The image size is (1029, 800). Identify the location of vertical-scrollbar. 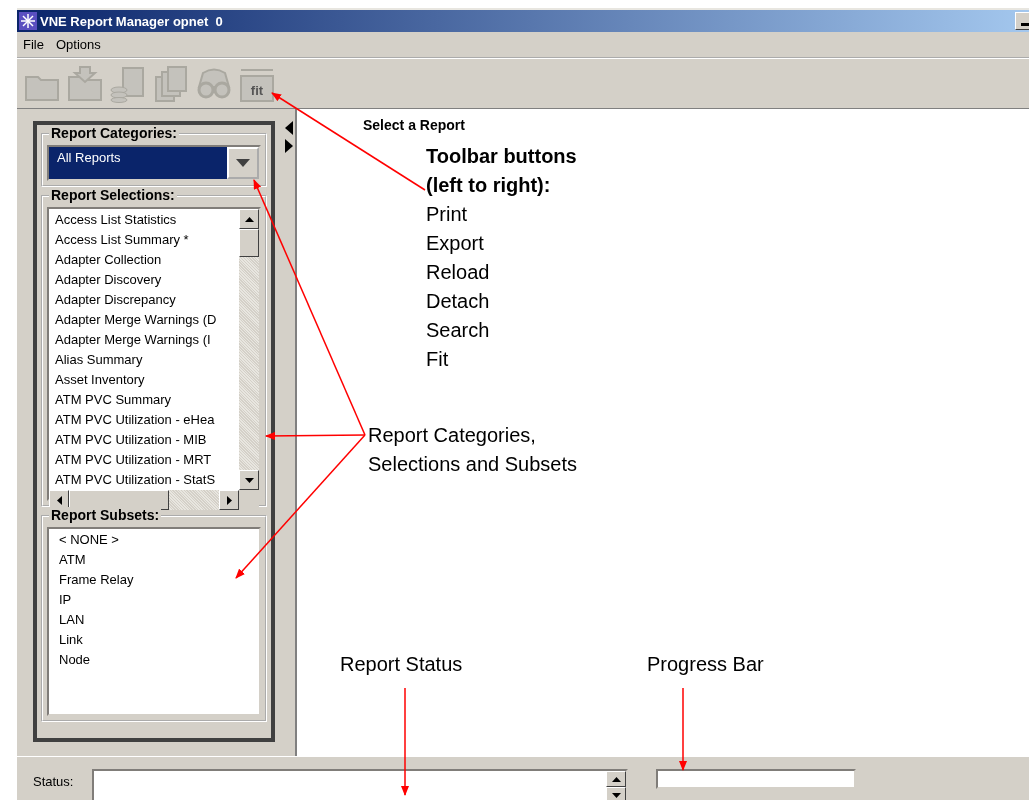
(249, 349).